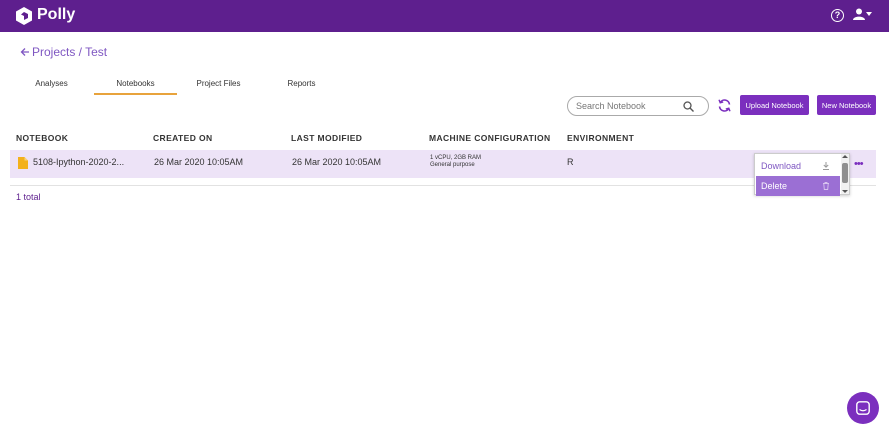  I want to click on chevron-down-icon, so click(869, 14).